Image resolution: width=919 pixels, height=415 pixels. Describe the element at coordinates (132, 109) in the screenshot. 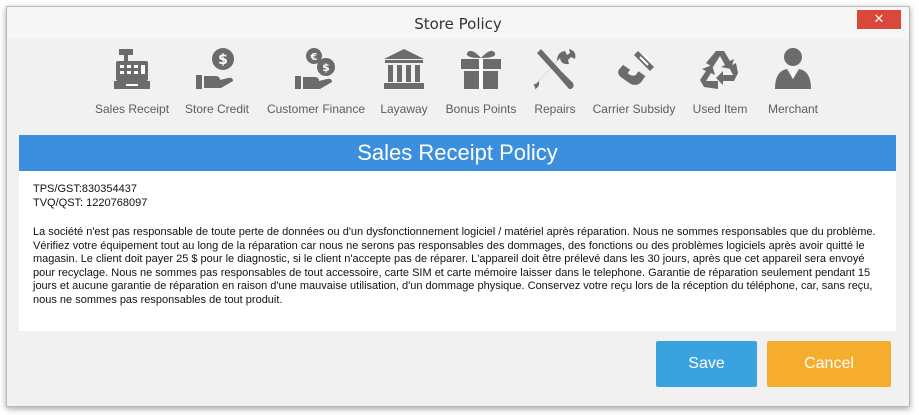

I see `tool-label: Sales Receipt` at that location.